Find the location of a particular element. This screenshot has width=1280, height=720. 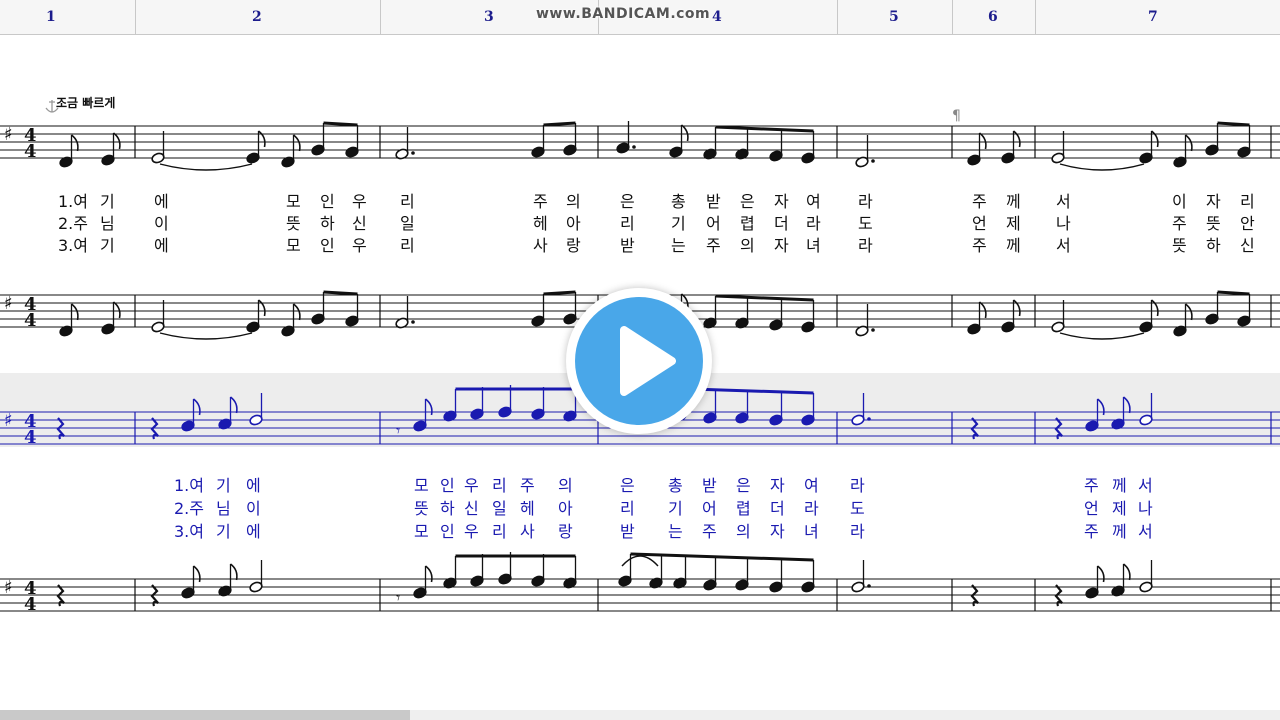

lyric-syllable: 1.여 is located at coordinates (189, 485).